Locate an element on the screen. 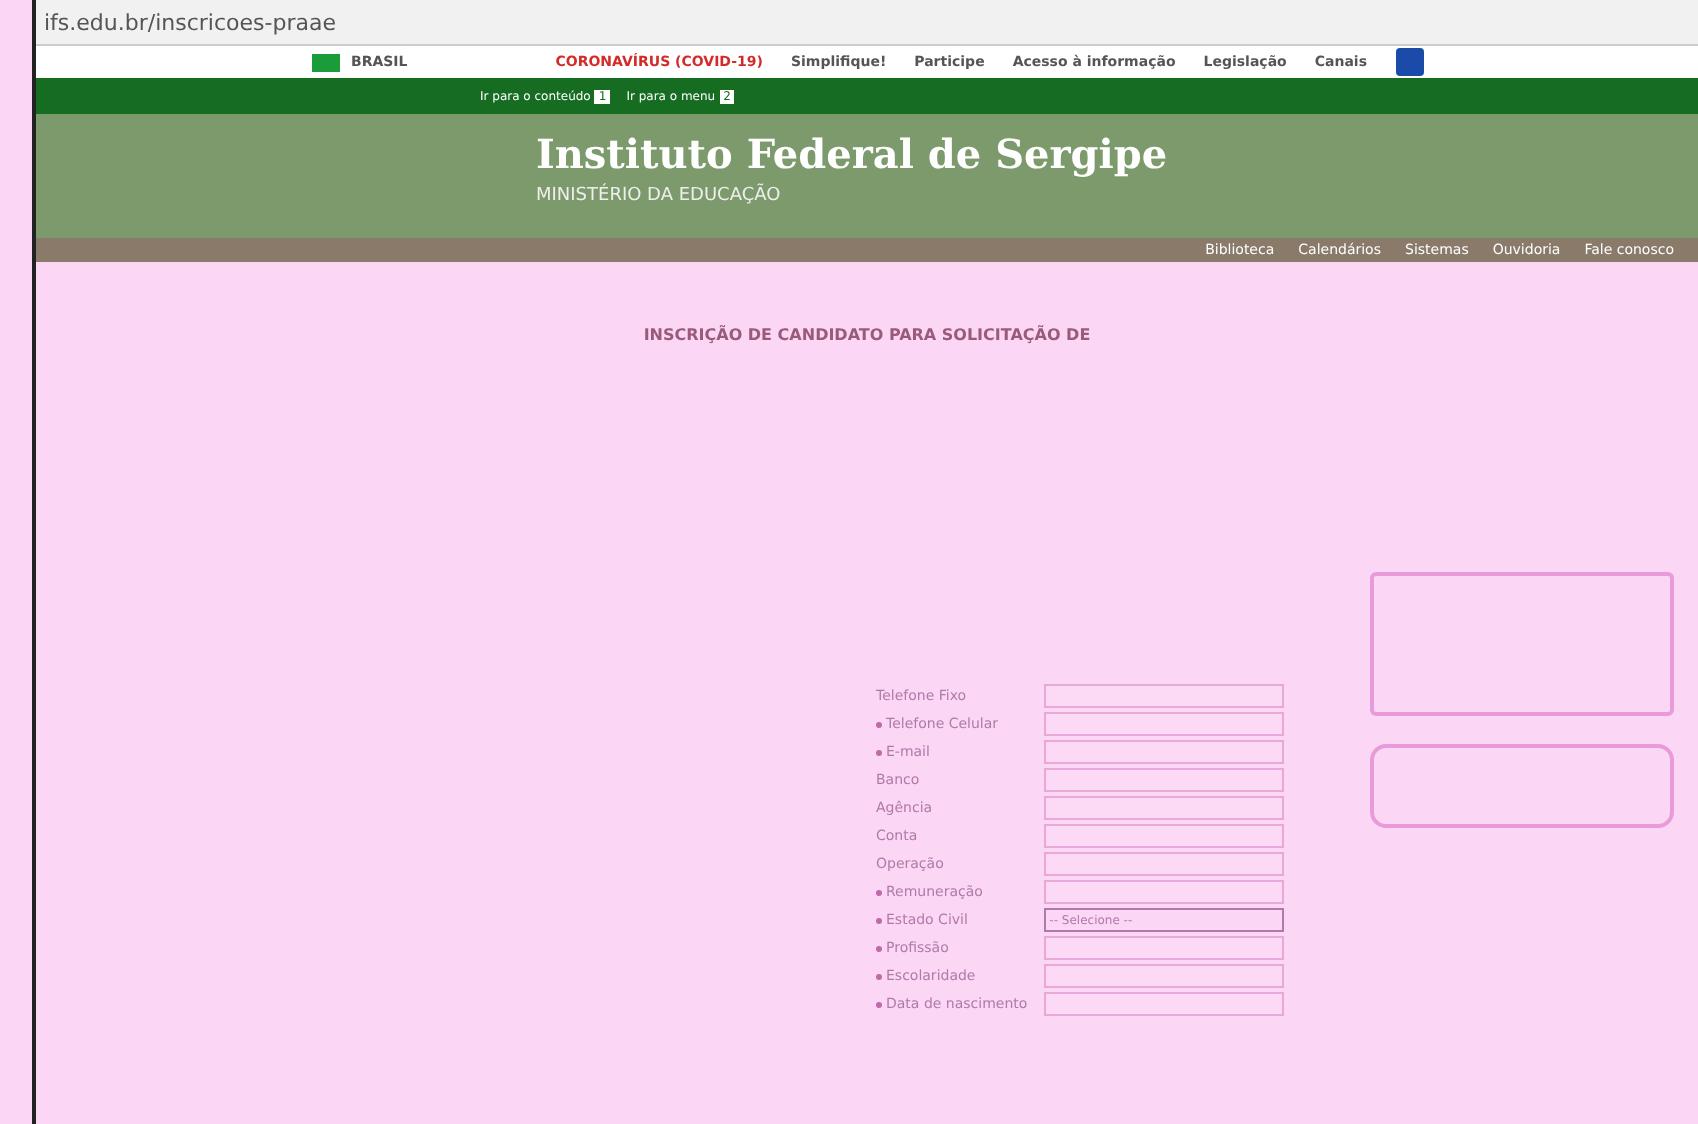 This screenshot has height=1124, width=1698. site-subtitle: MINISTÉRIO DA EDUCAÇÃO is located at coordinates (659, 196).